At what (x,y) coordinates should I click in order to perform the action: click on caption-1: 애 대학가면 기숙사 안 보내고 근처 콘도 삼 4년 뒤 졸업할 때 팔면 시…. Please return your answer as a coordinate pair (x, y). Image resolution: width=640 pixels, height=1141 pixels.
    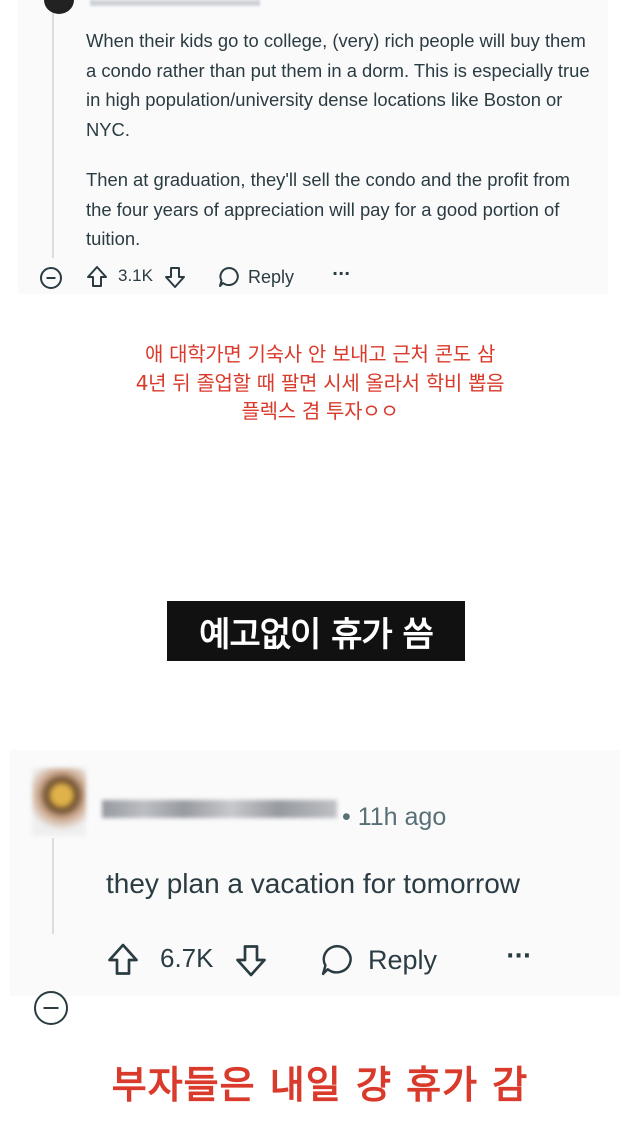
    Looking at the image, I should click on (320, 383).